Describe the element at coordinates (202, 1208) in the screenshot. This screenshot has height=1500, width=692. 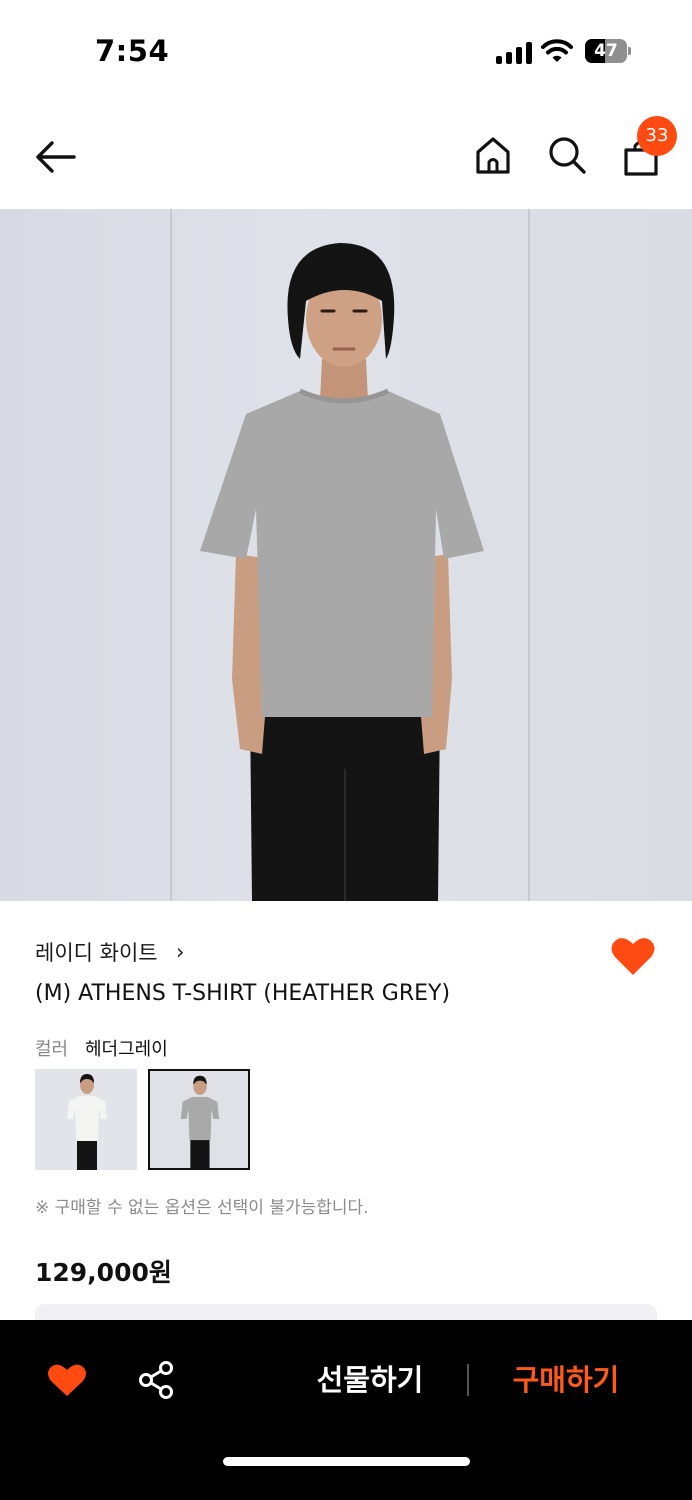
I see `option-notice: ※ 구매할 수 없는 옵션은 선택이 불가능합니다.` at that location.